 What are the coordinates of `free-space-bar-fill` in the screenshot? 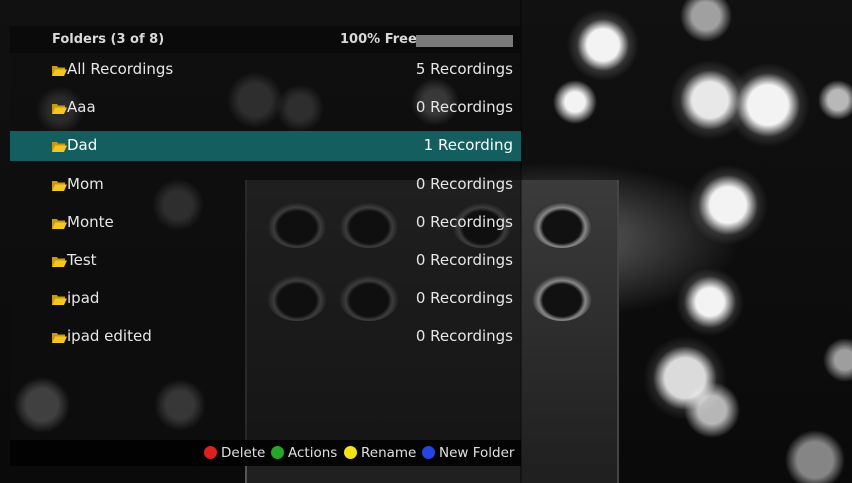 It's located at (464, 41).